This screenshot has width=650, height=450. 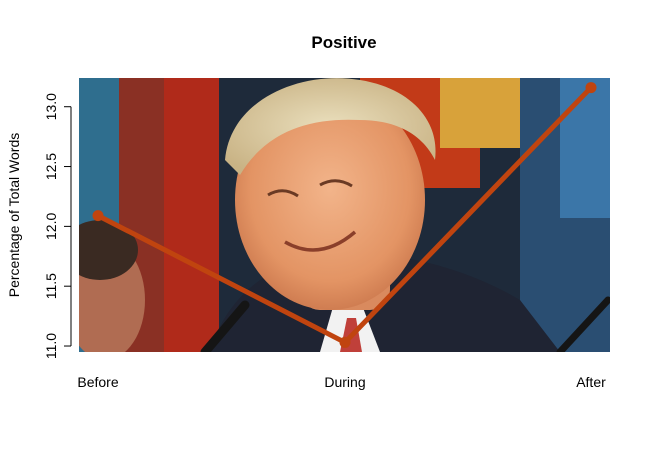 I want to click on x-tick-label: During, so click(x=344, y=382).